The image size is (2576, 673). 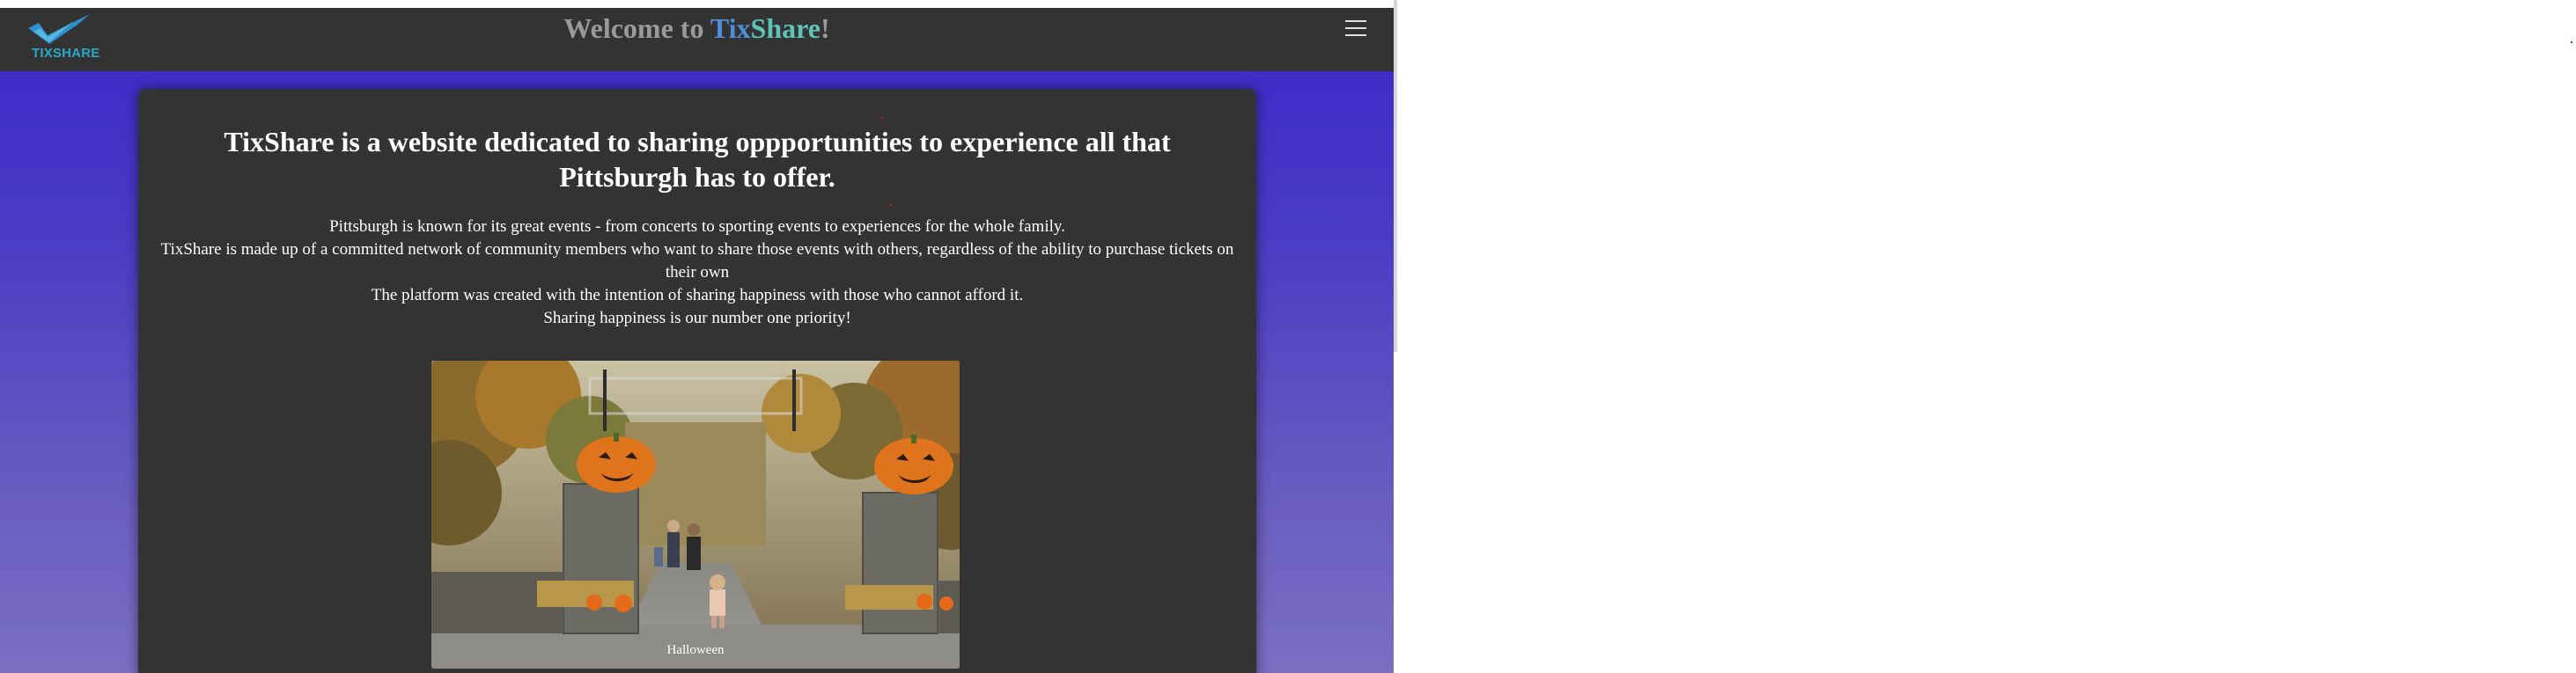 I want to click on top-strip, so click(x=697, y=4).